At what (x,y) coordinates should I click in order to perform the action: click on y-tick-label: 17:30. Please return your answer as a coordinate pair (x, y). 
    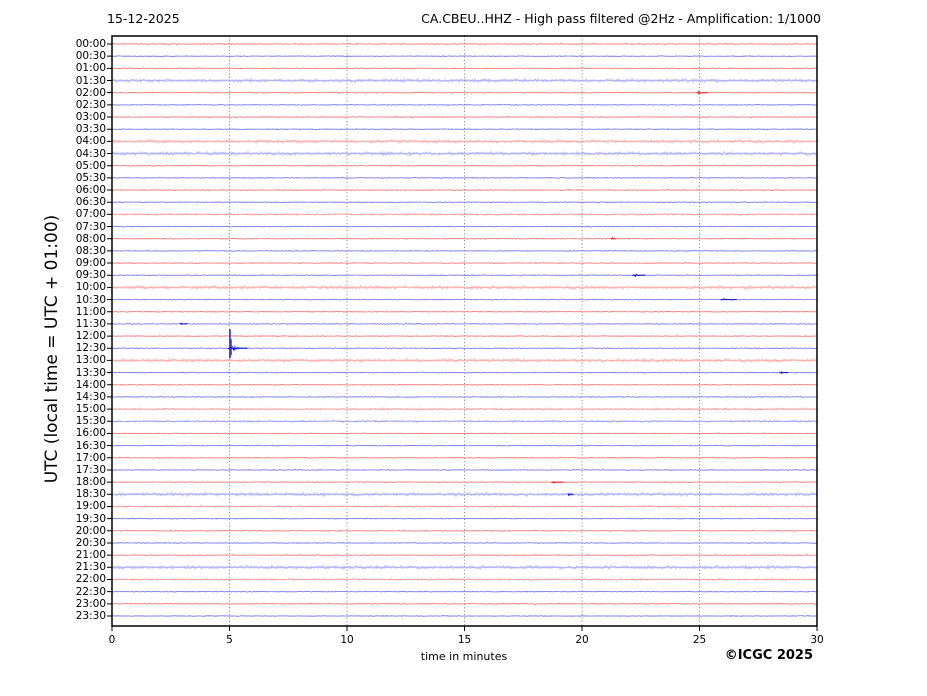
    Looking at the image, I should click on (90, 469).